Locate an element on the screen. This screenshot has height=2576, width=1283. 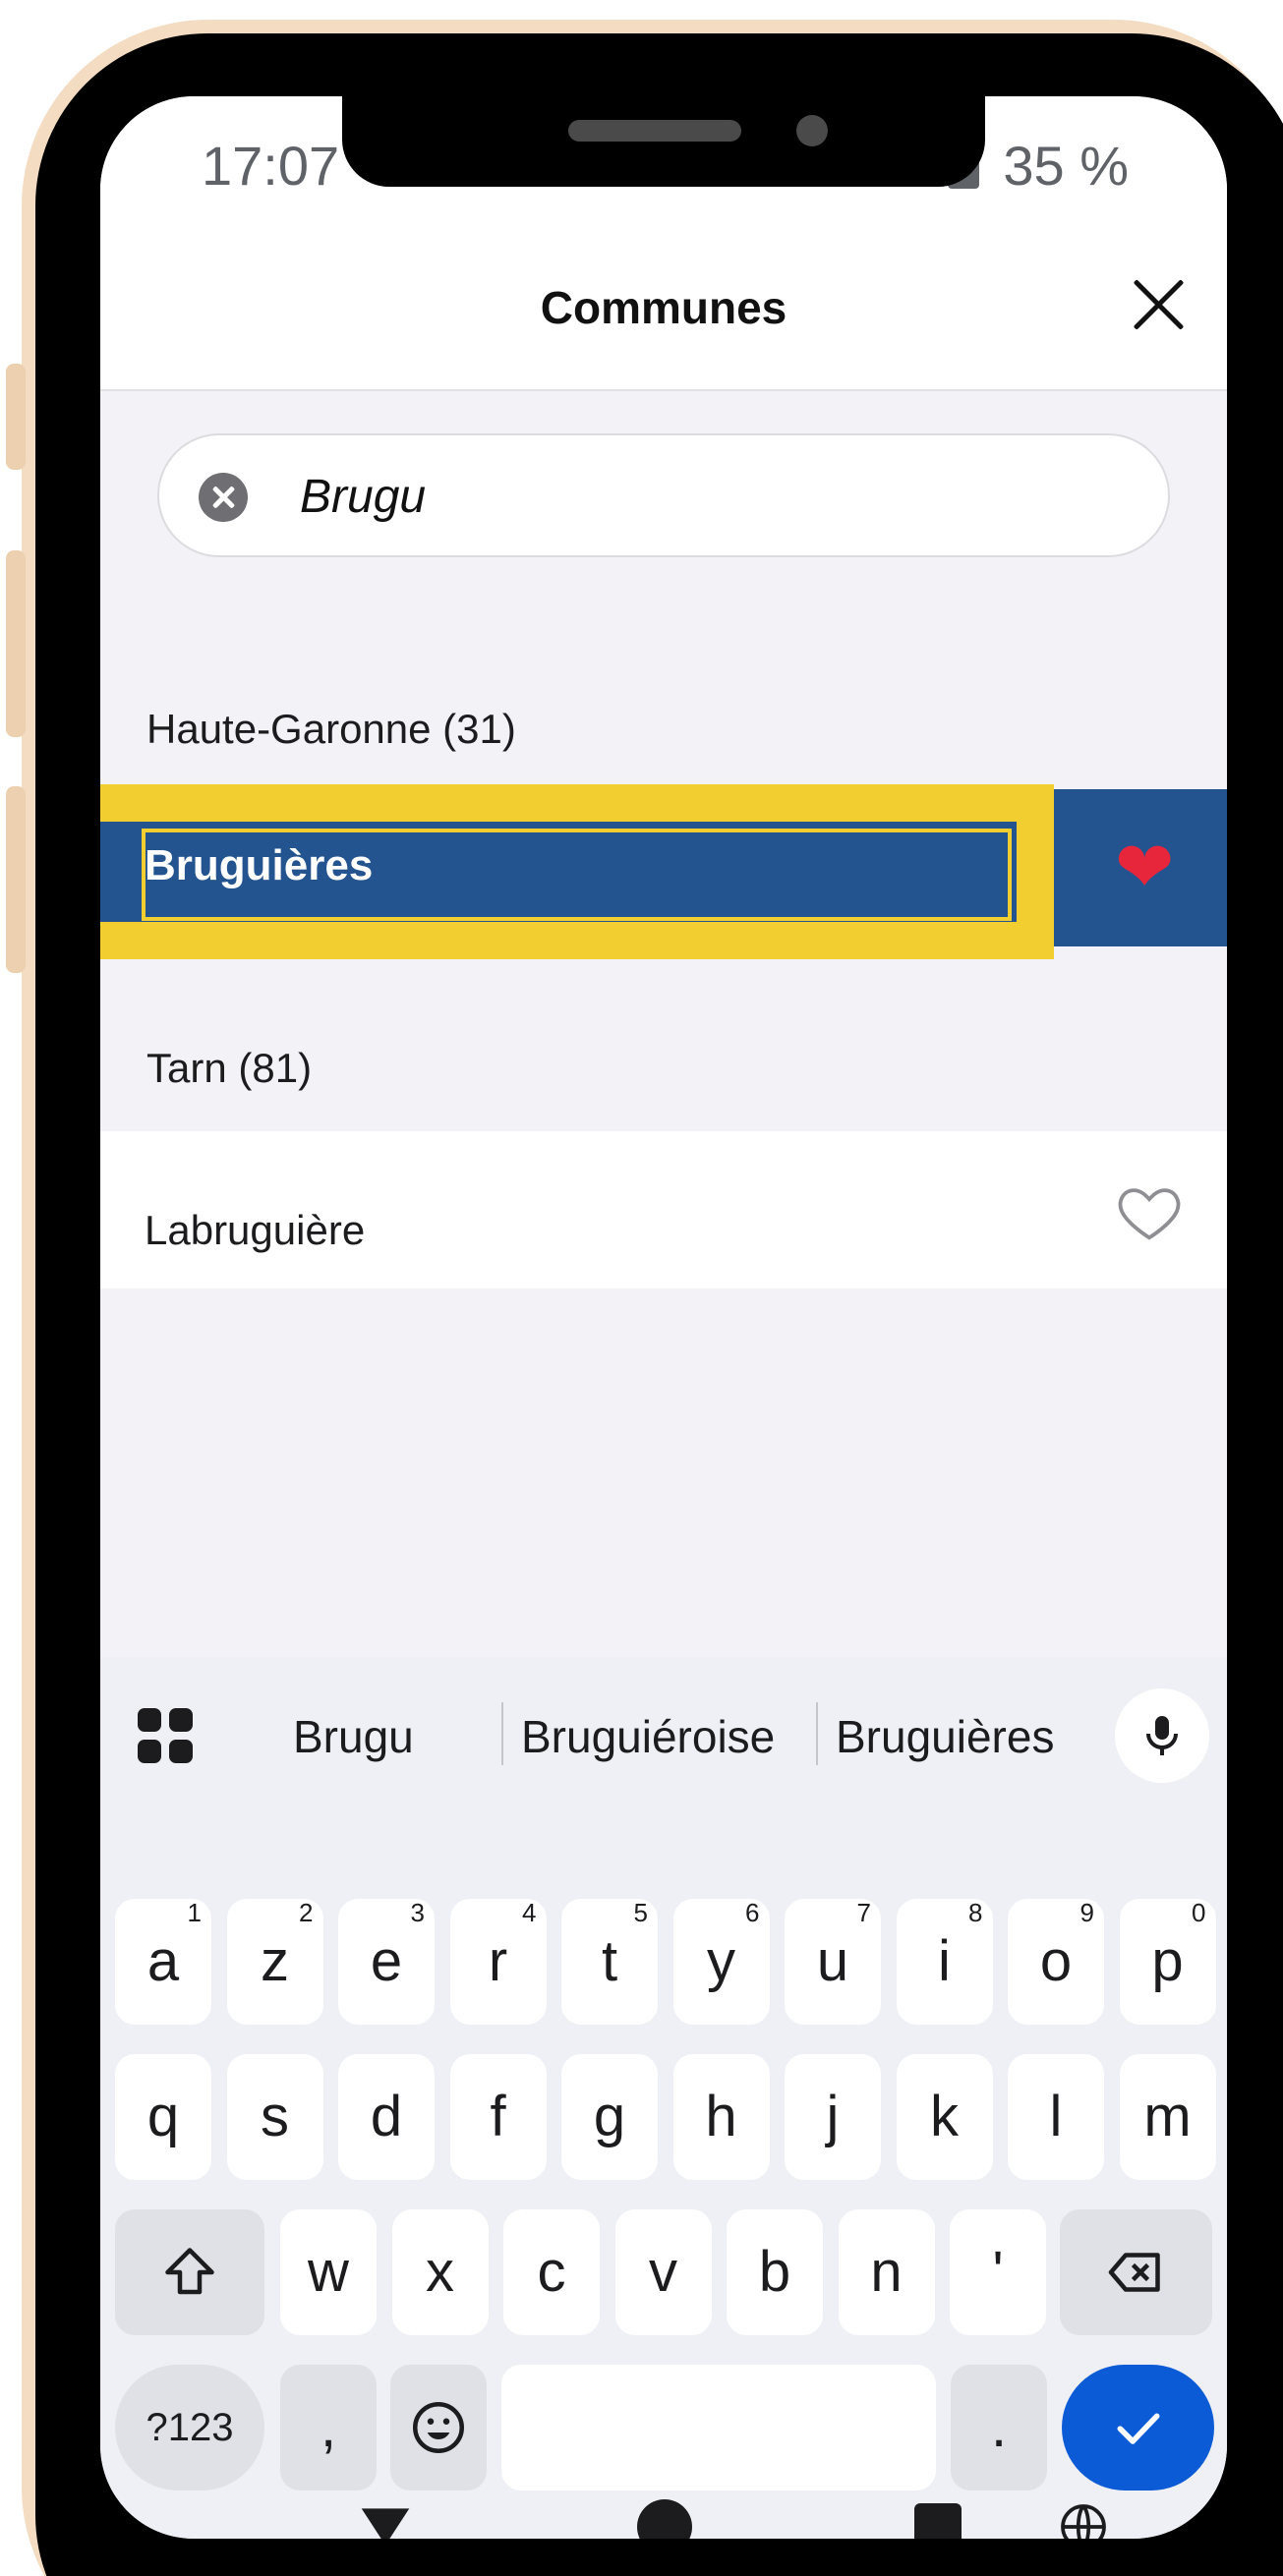
key-label: z is located at coordinates (275, 1961).